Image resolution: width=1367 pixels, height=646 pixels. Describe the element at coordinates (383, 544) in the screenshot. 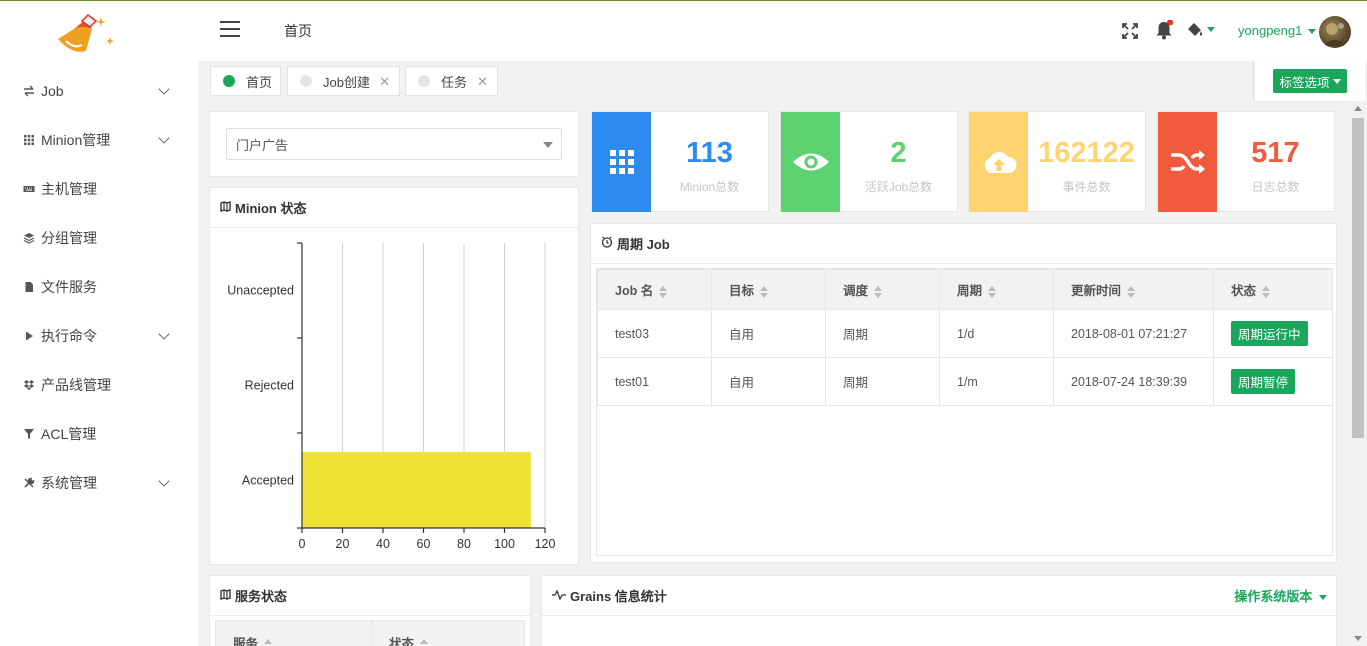

I see `x-tick-label: 40` at that location.